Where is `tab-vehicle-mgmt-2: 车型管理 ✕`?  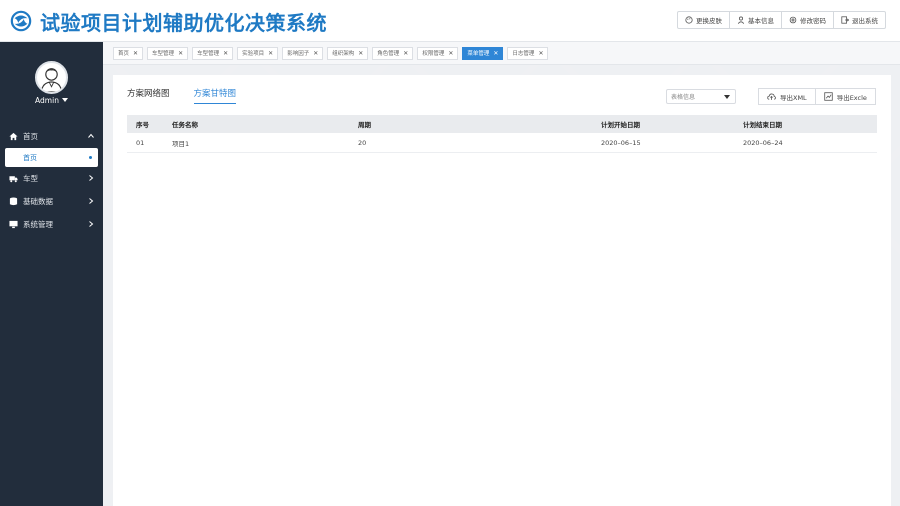 tab-vehicle-mgmt-2: 车型管理 ✕ is located at coordinates (213, 53).